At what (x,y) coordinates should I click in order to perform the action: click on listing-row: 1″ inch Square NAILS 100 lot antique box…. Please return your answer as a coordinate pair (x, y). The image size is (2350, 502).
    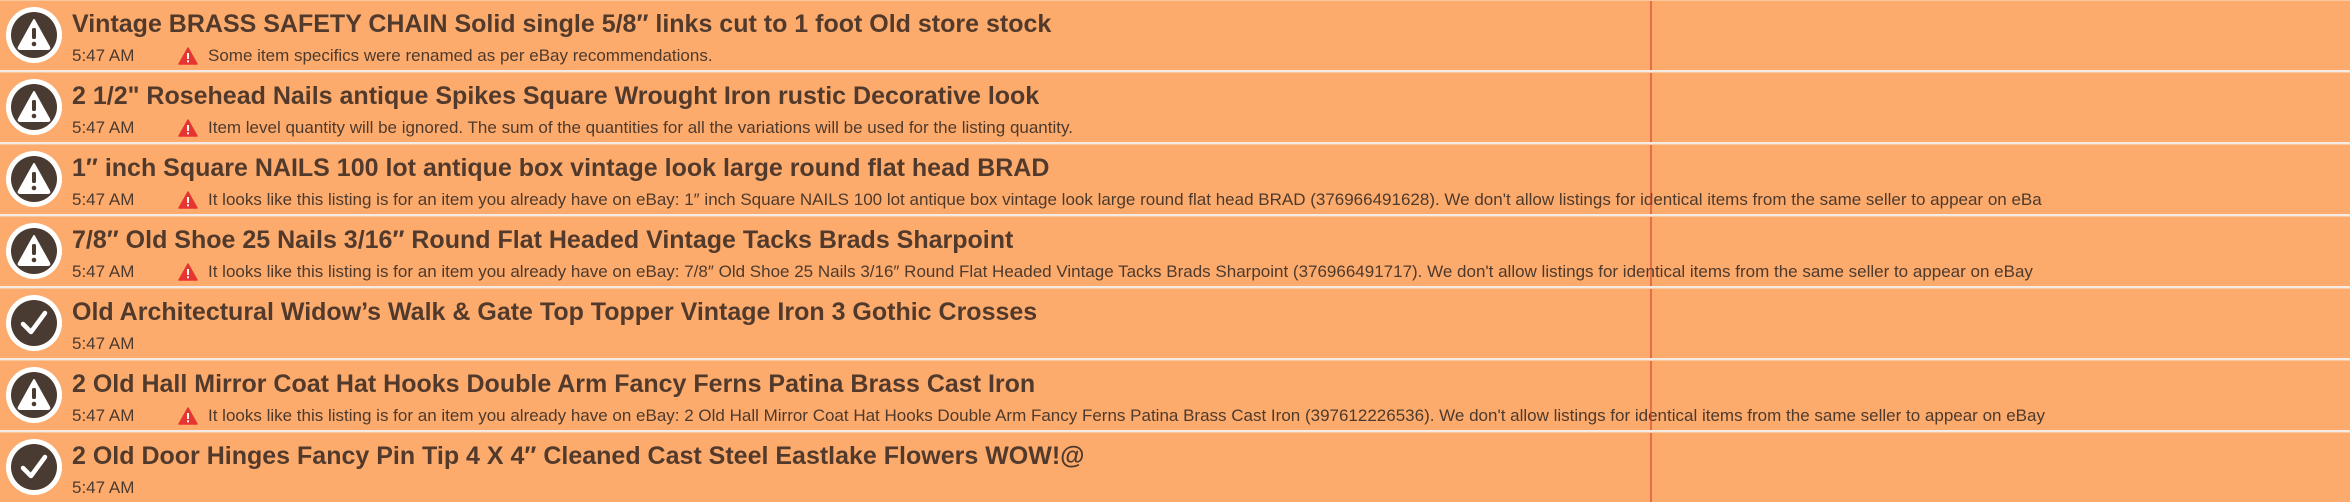
    Looking at the image, I should click on (1175, 179).